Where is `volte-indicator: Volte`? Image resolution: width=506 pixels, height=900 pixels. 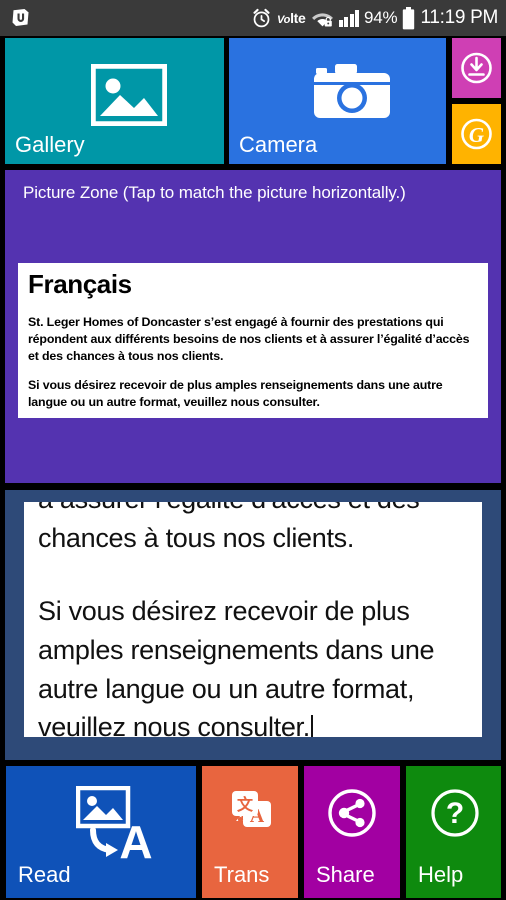 volte-indicator: Volte is located at coordinates (291, 18).